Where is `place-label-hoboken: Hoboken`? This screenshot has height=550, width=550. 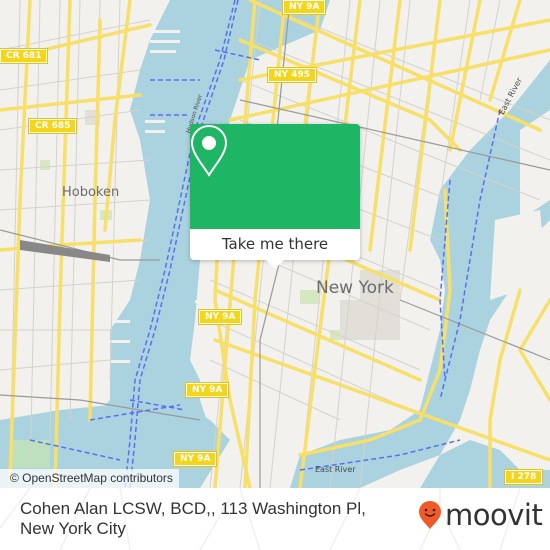 place-label-hoboken: Hoboken is located at coordinates (91, 192).